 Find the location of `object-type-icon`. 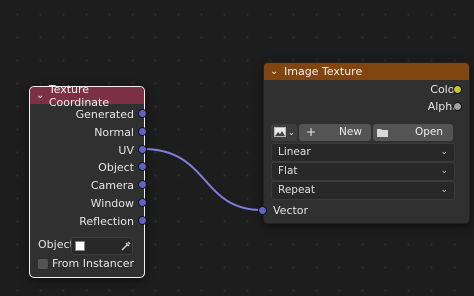

object-type-icon is located at coordinates (80, 246).